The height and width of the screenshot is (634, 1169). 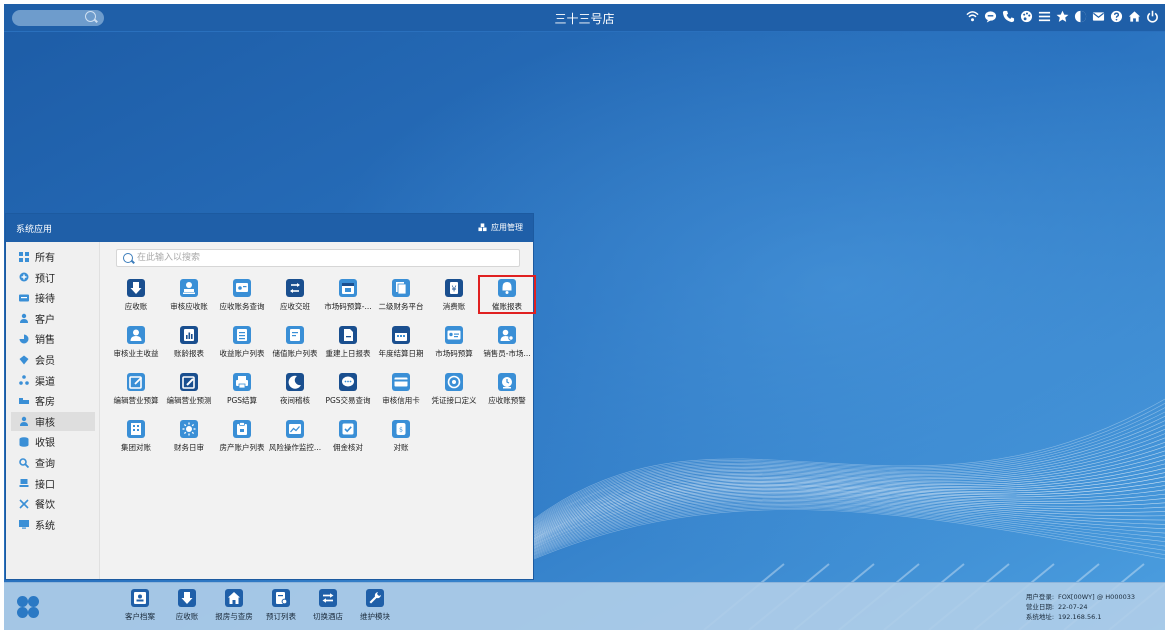 I want to click on business-date-value: 22-07-24, so click(x=1073, y=607).